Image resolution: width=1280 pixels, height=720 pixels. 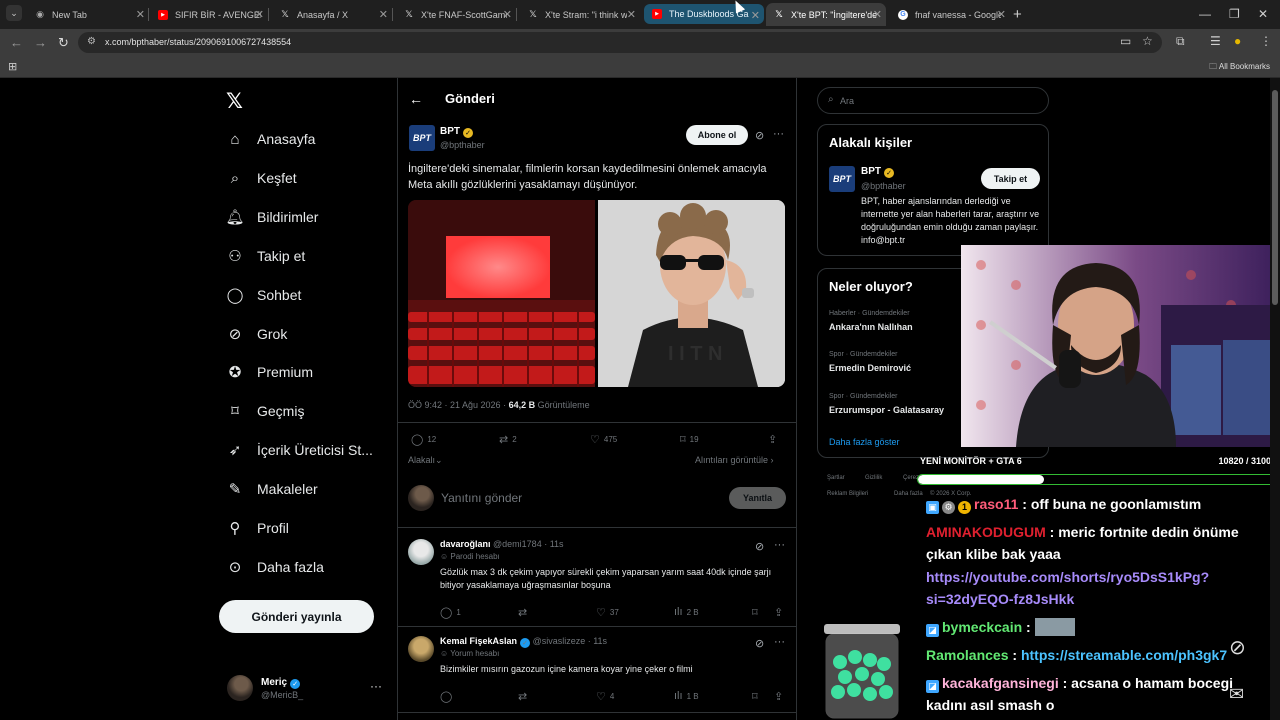 I want to click on avatar: BPT, so click(x=842, y=179).